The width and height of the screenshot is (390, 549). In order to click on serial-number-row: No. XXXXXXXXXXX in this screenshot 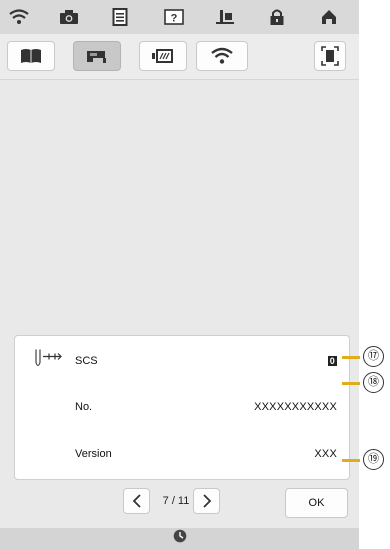, I will do `click(183, 407)`.